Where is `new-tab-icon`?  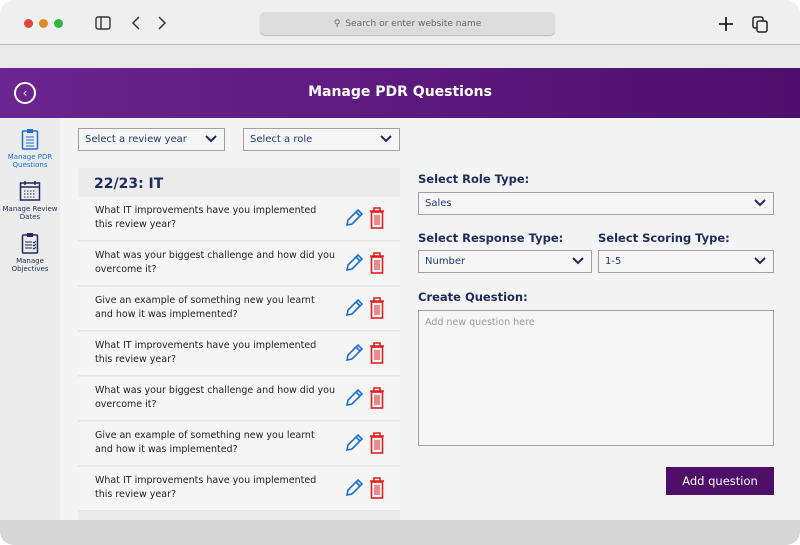 new-tab-icon is located at coordinates (726, 24).